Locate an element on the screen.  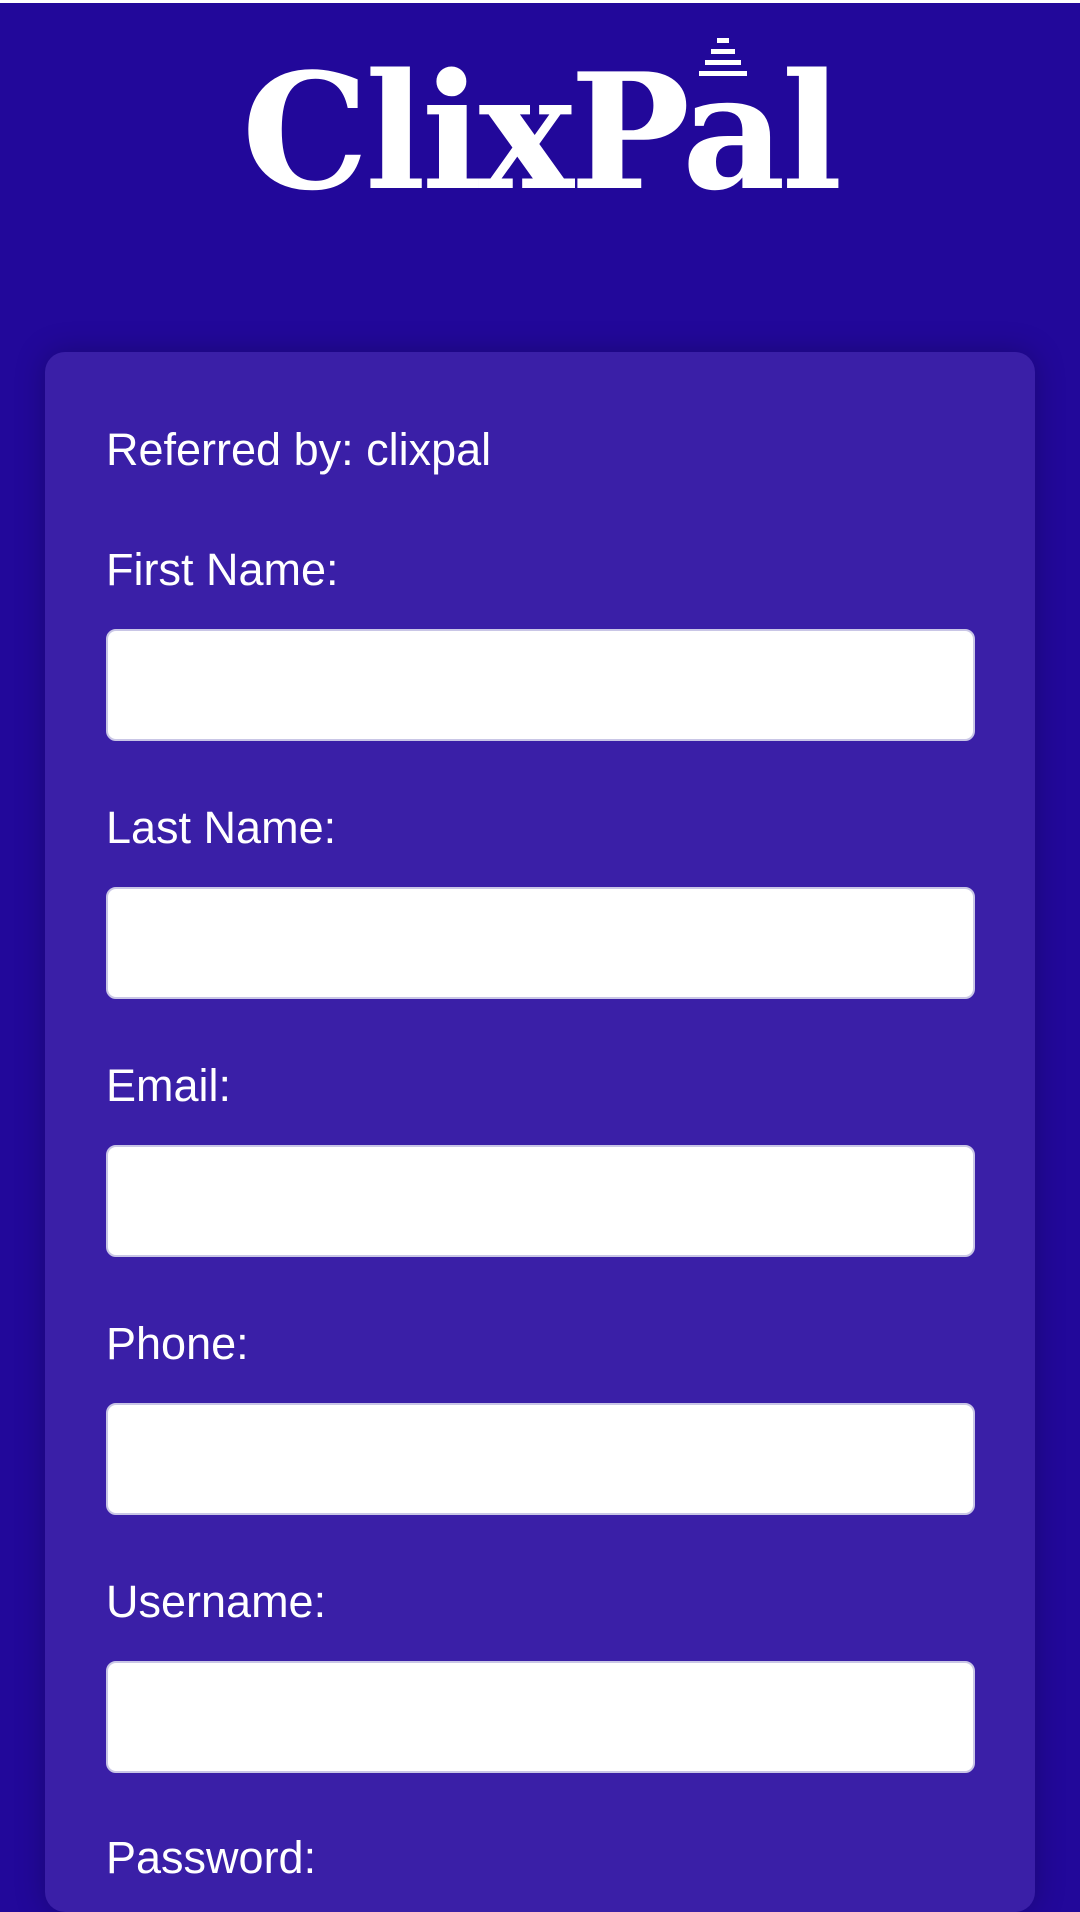
last-name-label: Last Name: is located at coordinates (221, 827).